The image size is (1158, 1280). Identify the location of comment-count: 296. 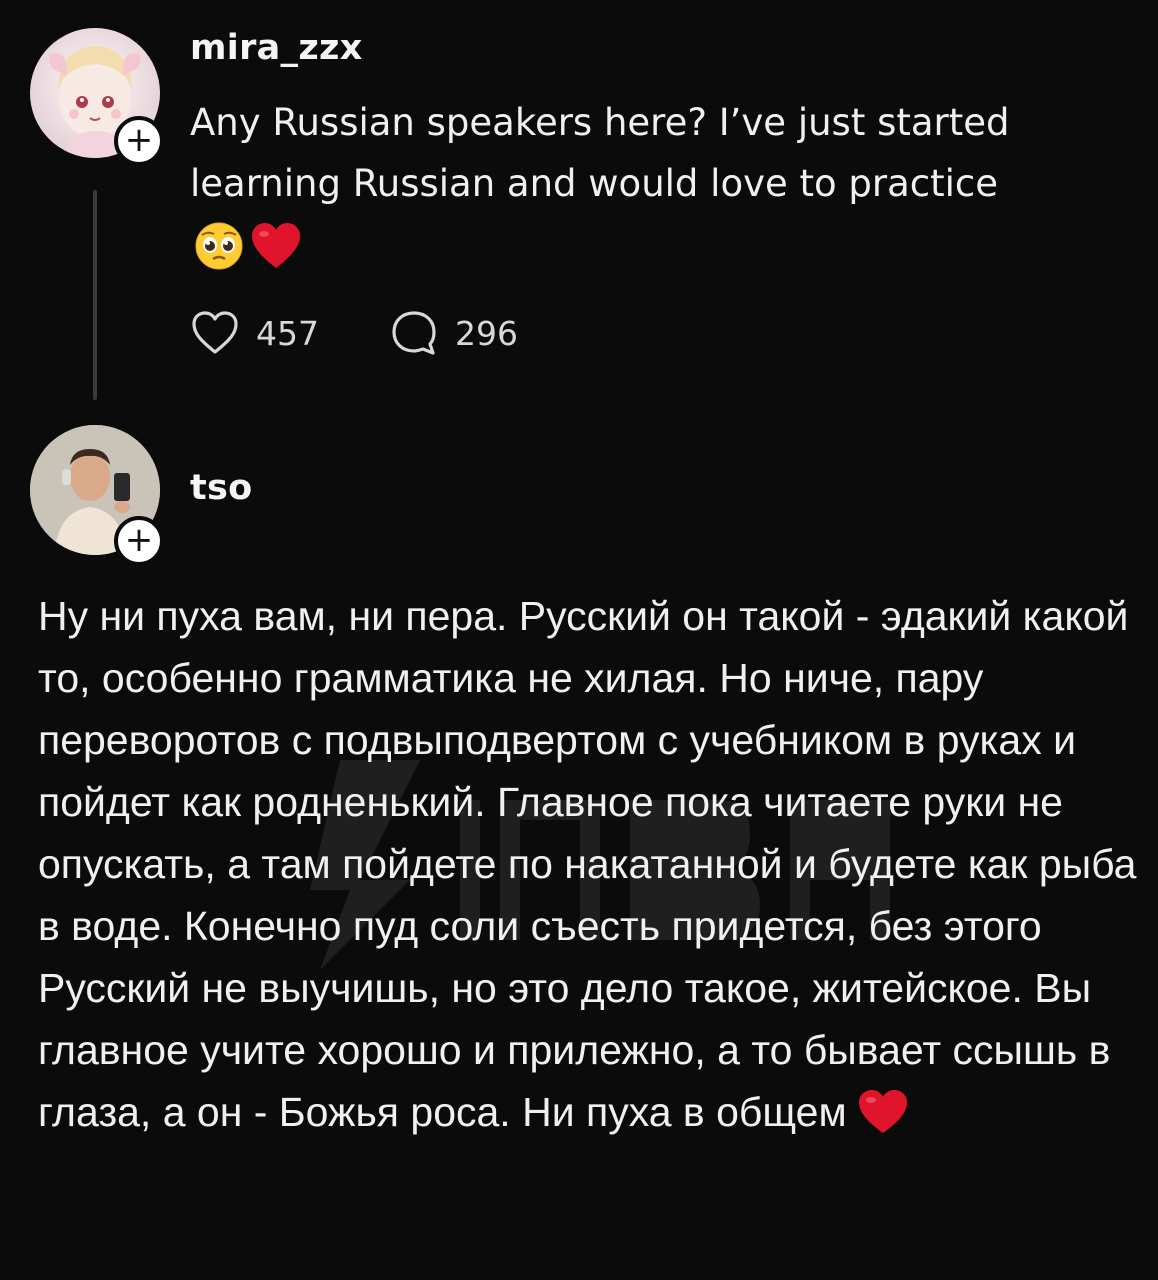
(486, 333).